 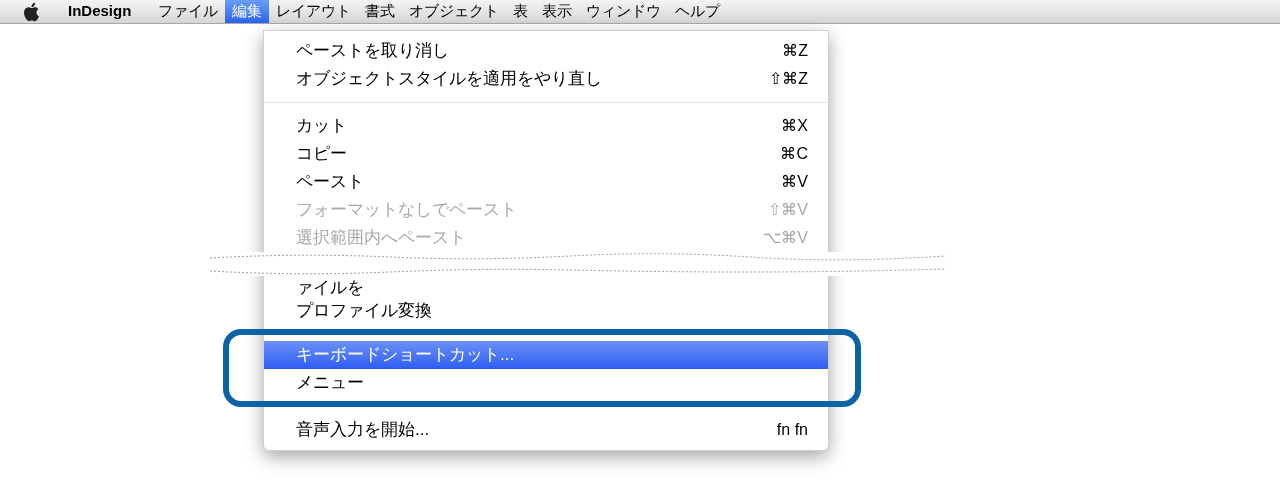 What do you see at coordinates (794, 182) in the screenshot?
I see `shortcut-label: ⌘V` at bounding box center [794, 182].